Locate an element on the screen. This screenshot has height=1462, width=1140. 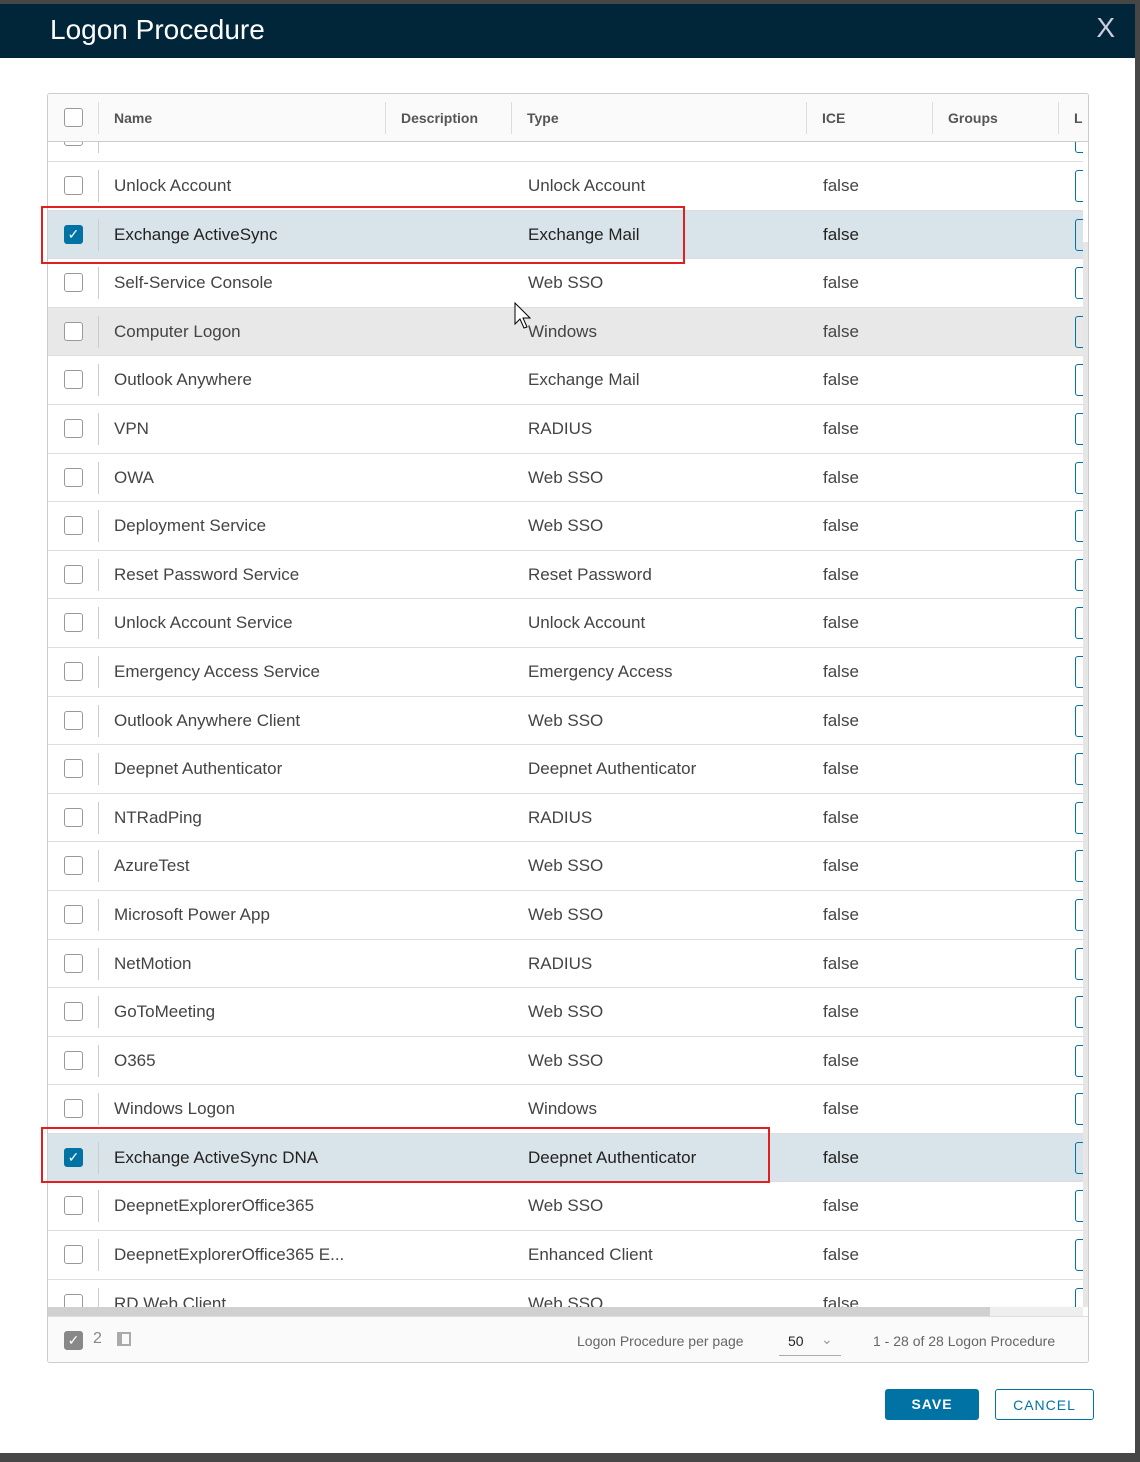
highlight-box-exchange-activesync is located at coordinates (363, 235).